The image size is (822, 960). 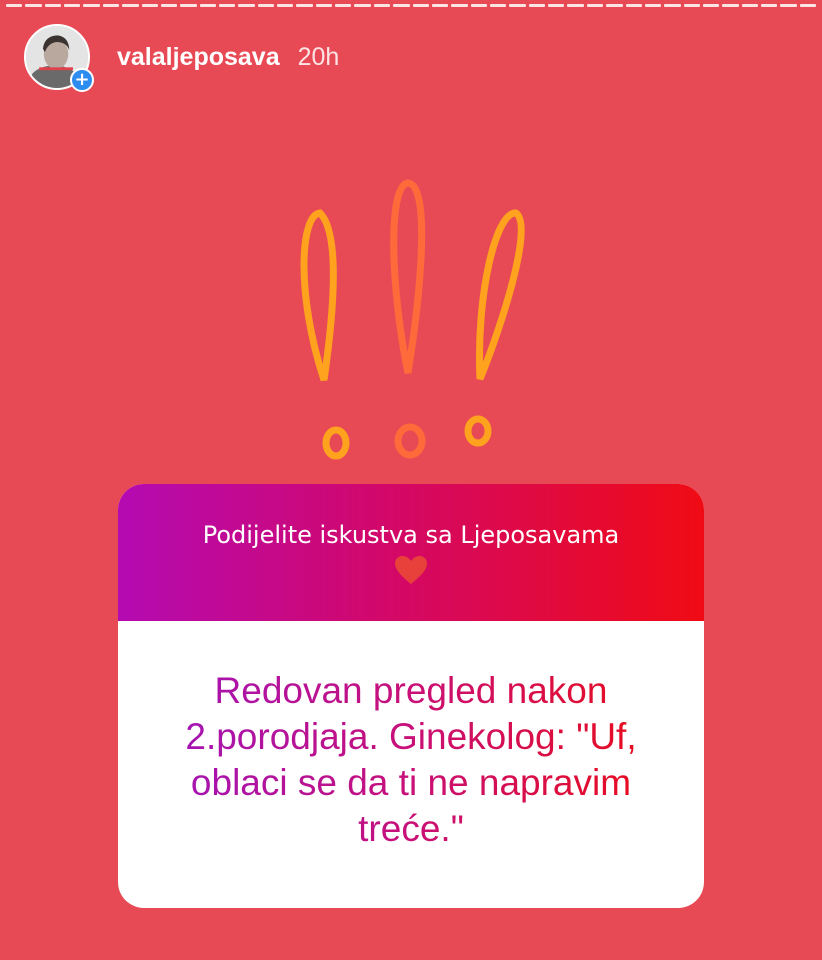 What do you see at coordinates (411, 552) in the screenshot?
I see `question-header: Podijelite iskustva sa Ljeposavama` at bounding box center [411, 552].